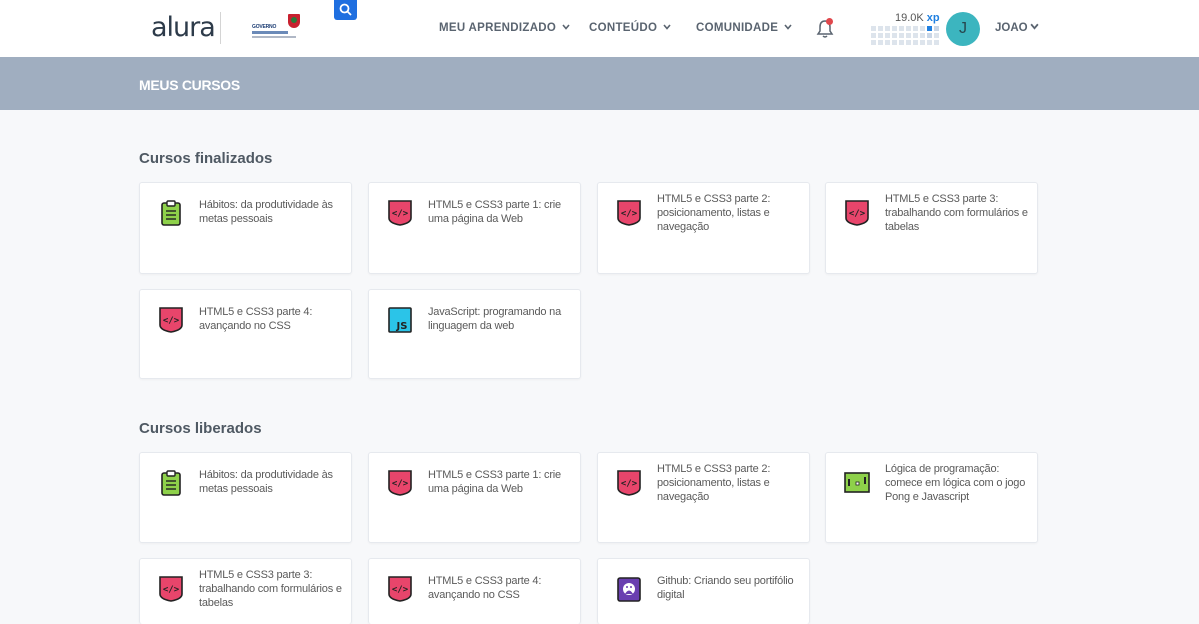 Image resolution: width=1199 pixels, height=624 pixels. I want to click on nav-comunidade: COMUNIDADE, so click(744, 28).